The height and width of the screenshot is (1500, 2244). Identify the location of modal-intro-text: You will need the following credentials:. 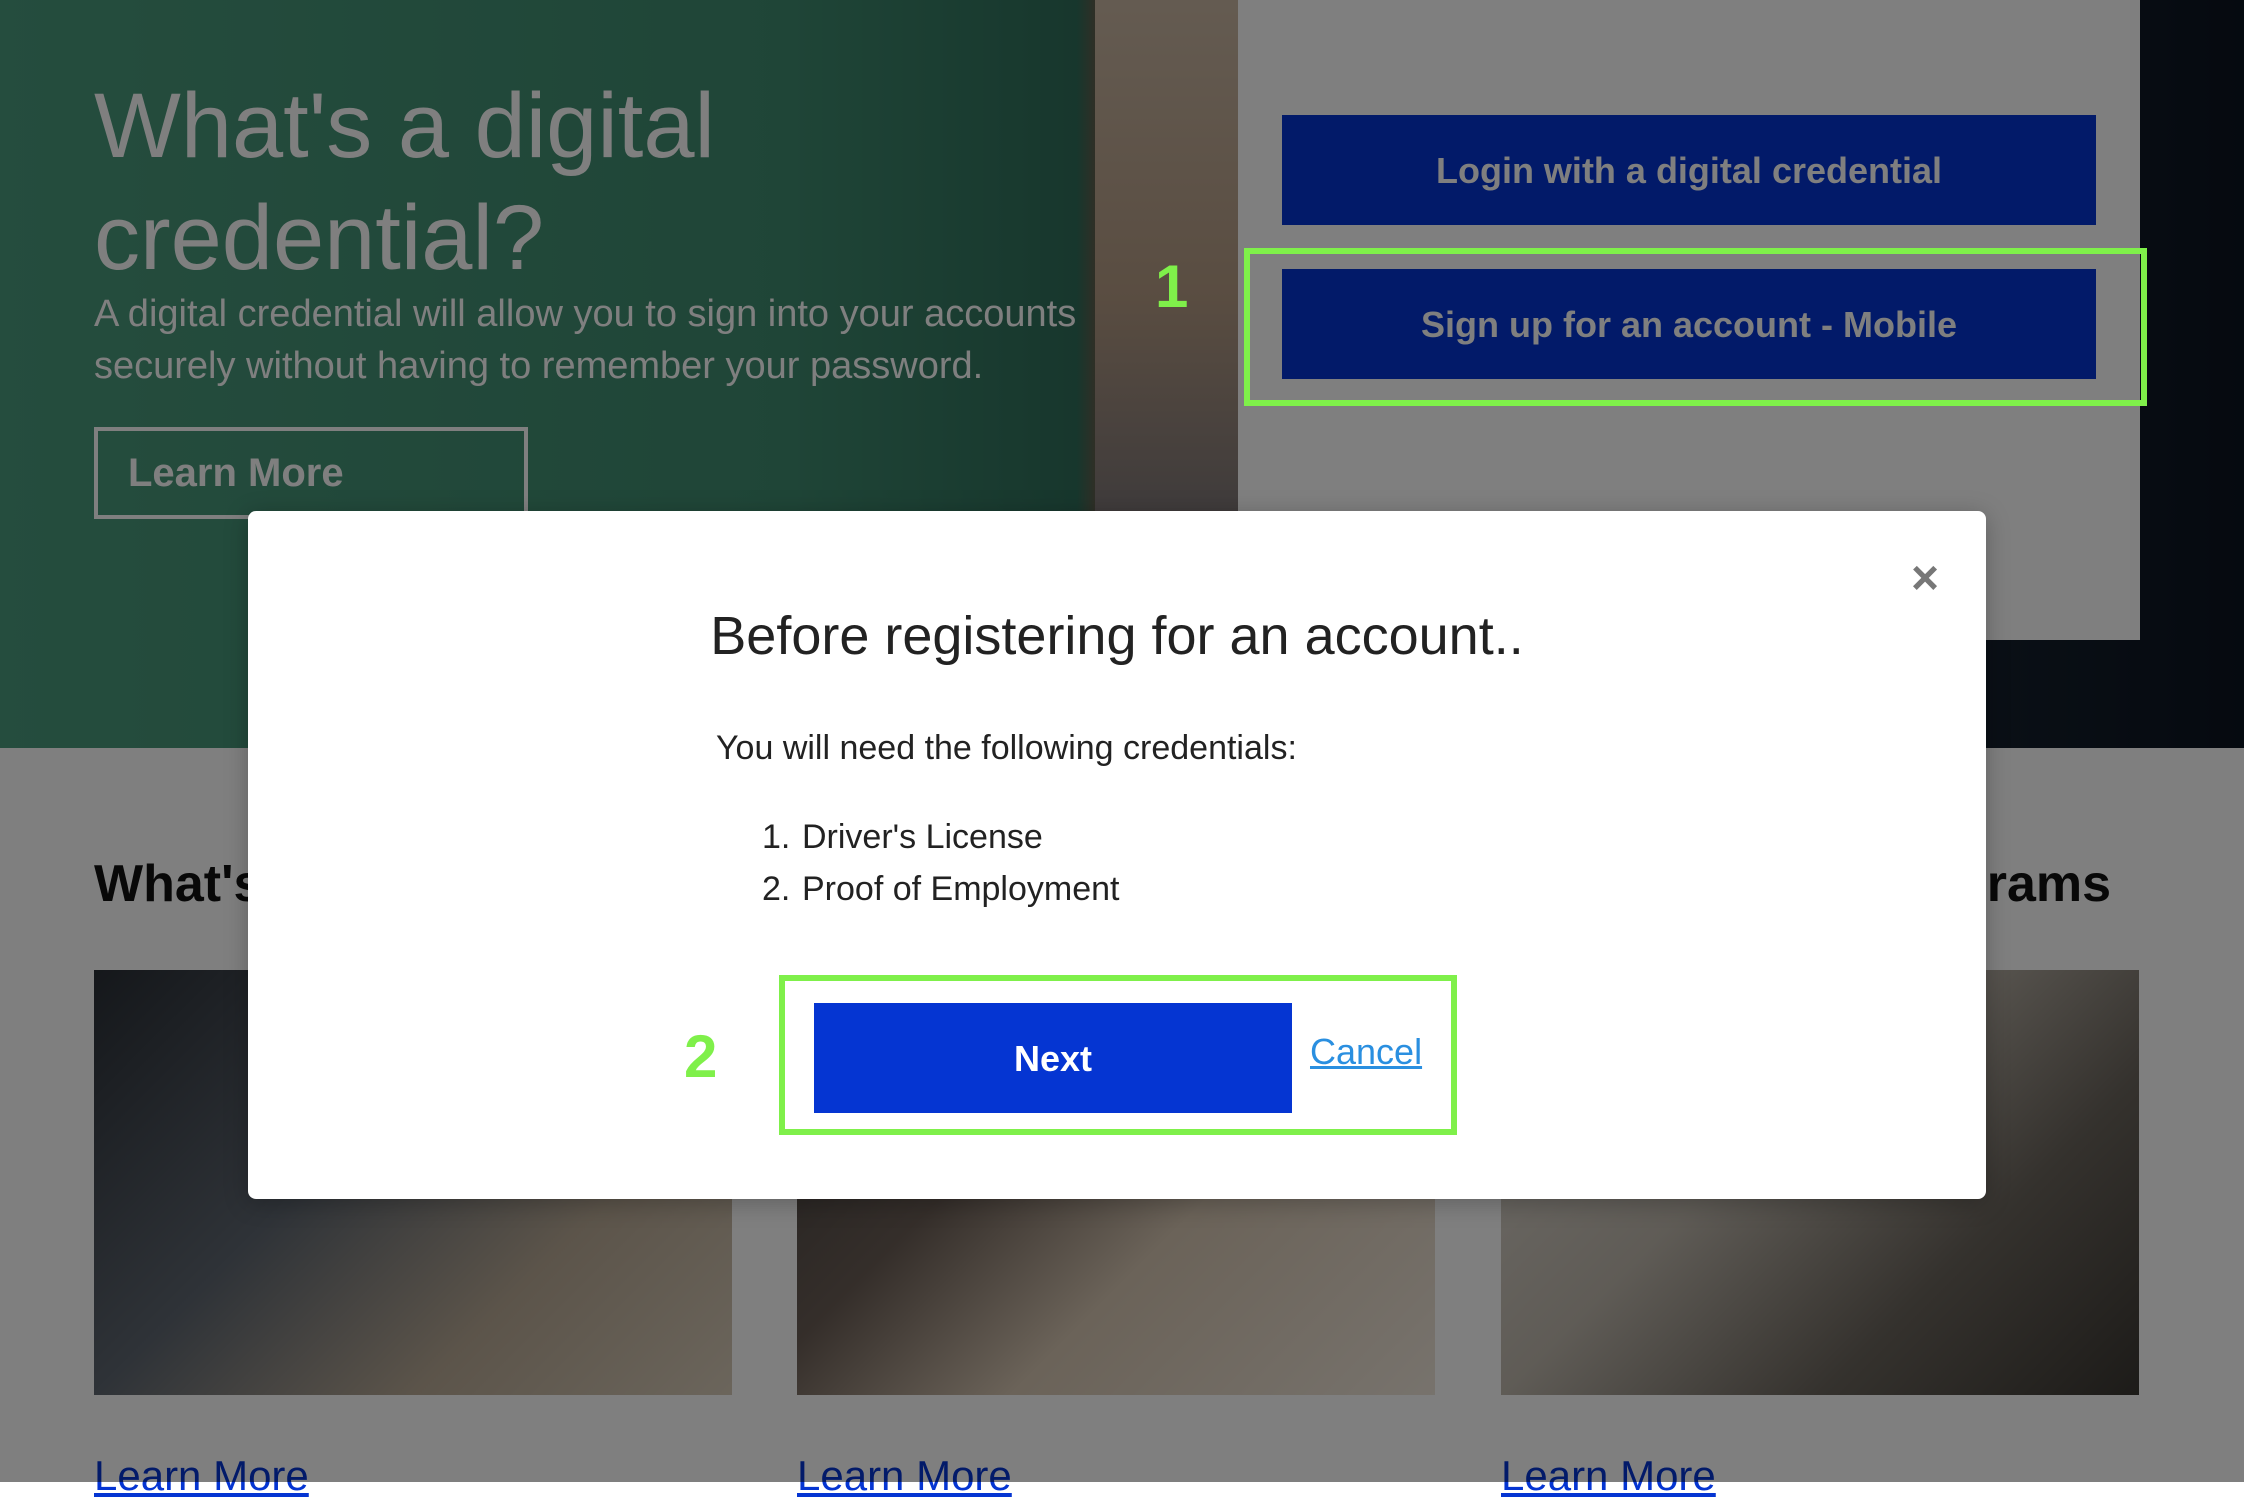
(1006, 748).